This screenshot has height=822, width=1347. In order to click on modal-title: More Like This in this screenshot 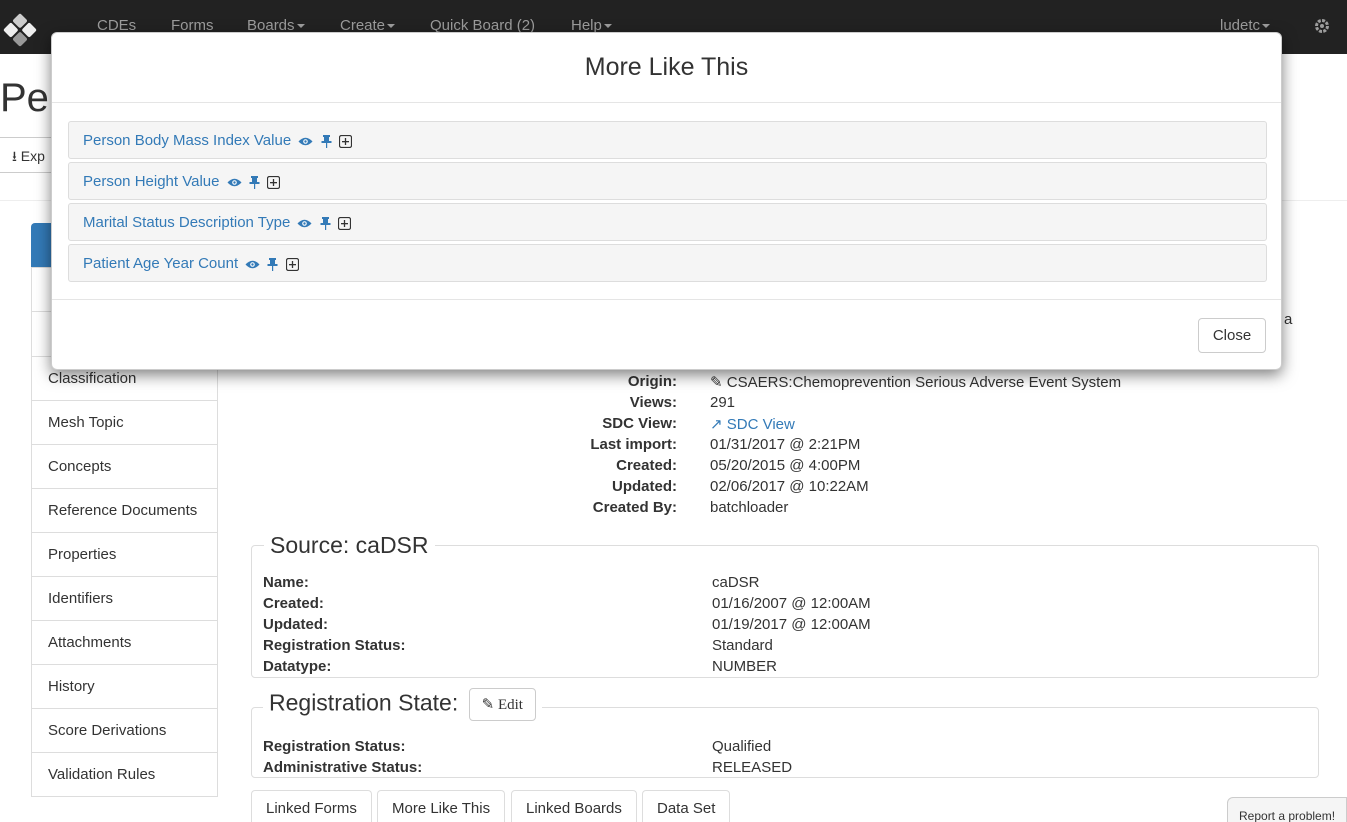, I will do `click(666, 67)`.